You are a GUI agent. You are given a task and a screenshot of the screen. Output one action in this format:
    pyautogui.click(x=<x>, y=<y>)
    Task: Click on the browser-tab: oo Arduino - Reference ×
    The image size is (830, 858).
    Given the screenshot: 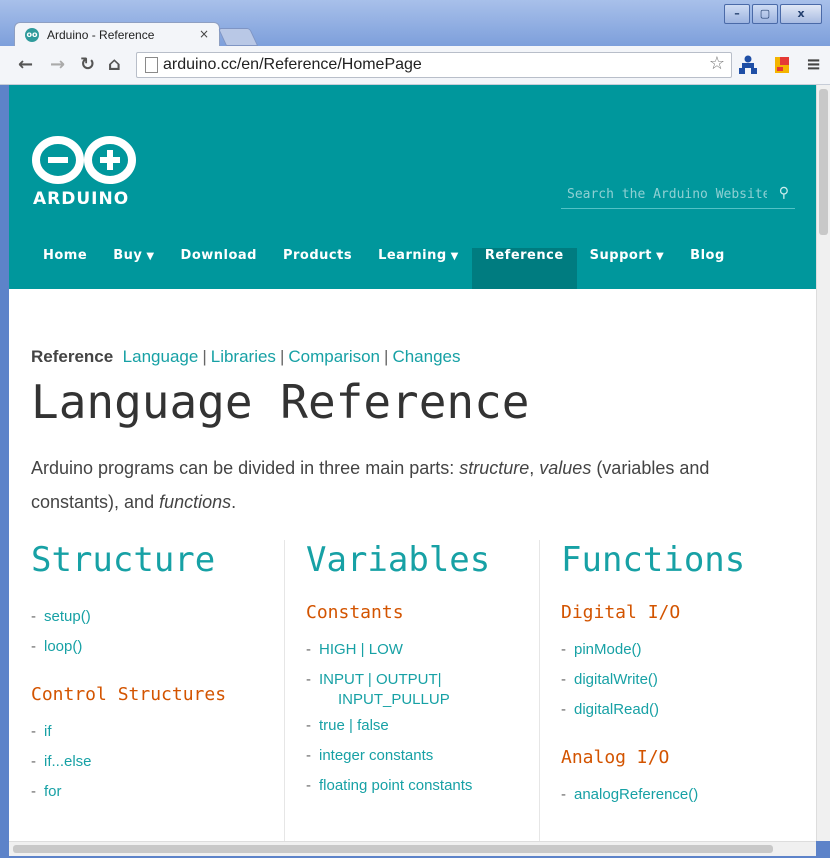 What is the action you would take?
    pyautogui.click(x=117, y=34)
    